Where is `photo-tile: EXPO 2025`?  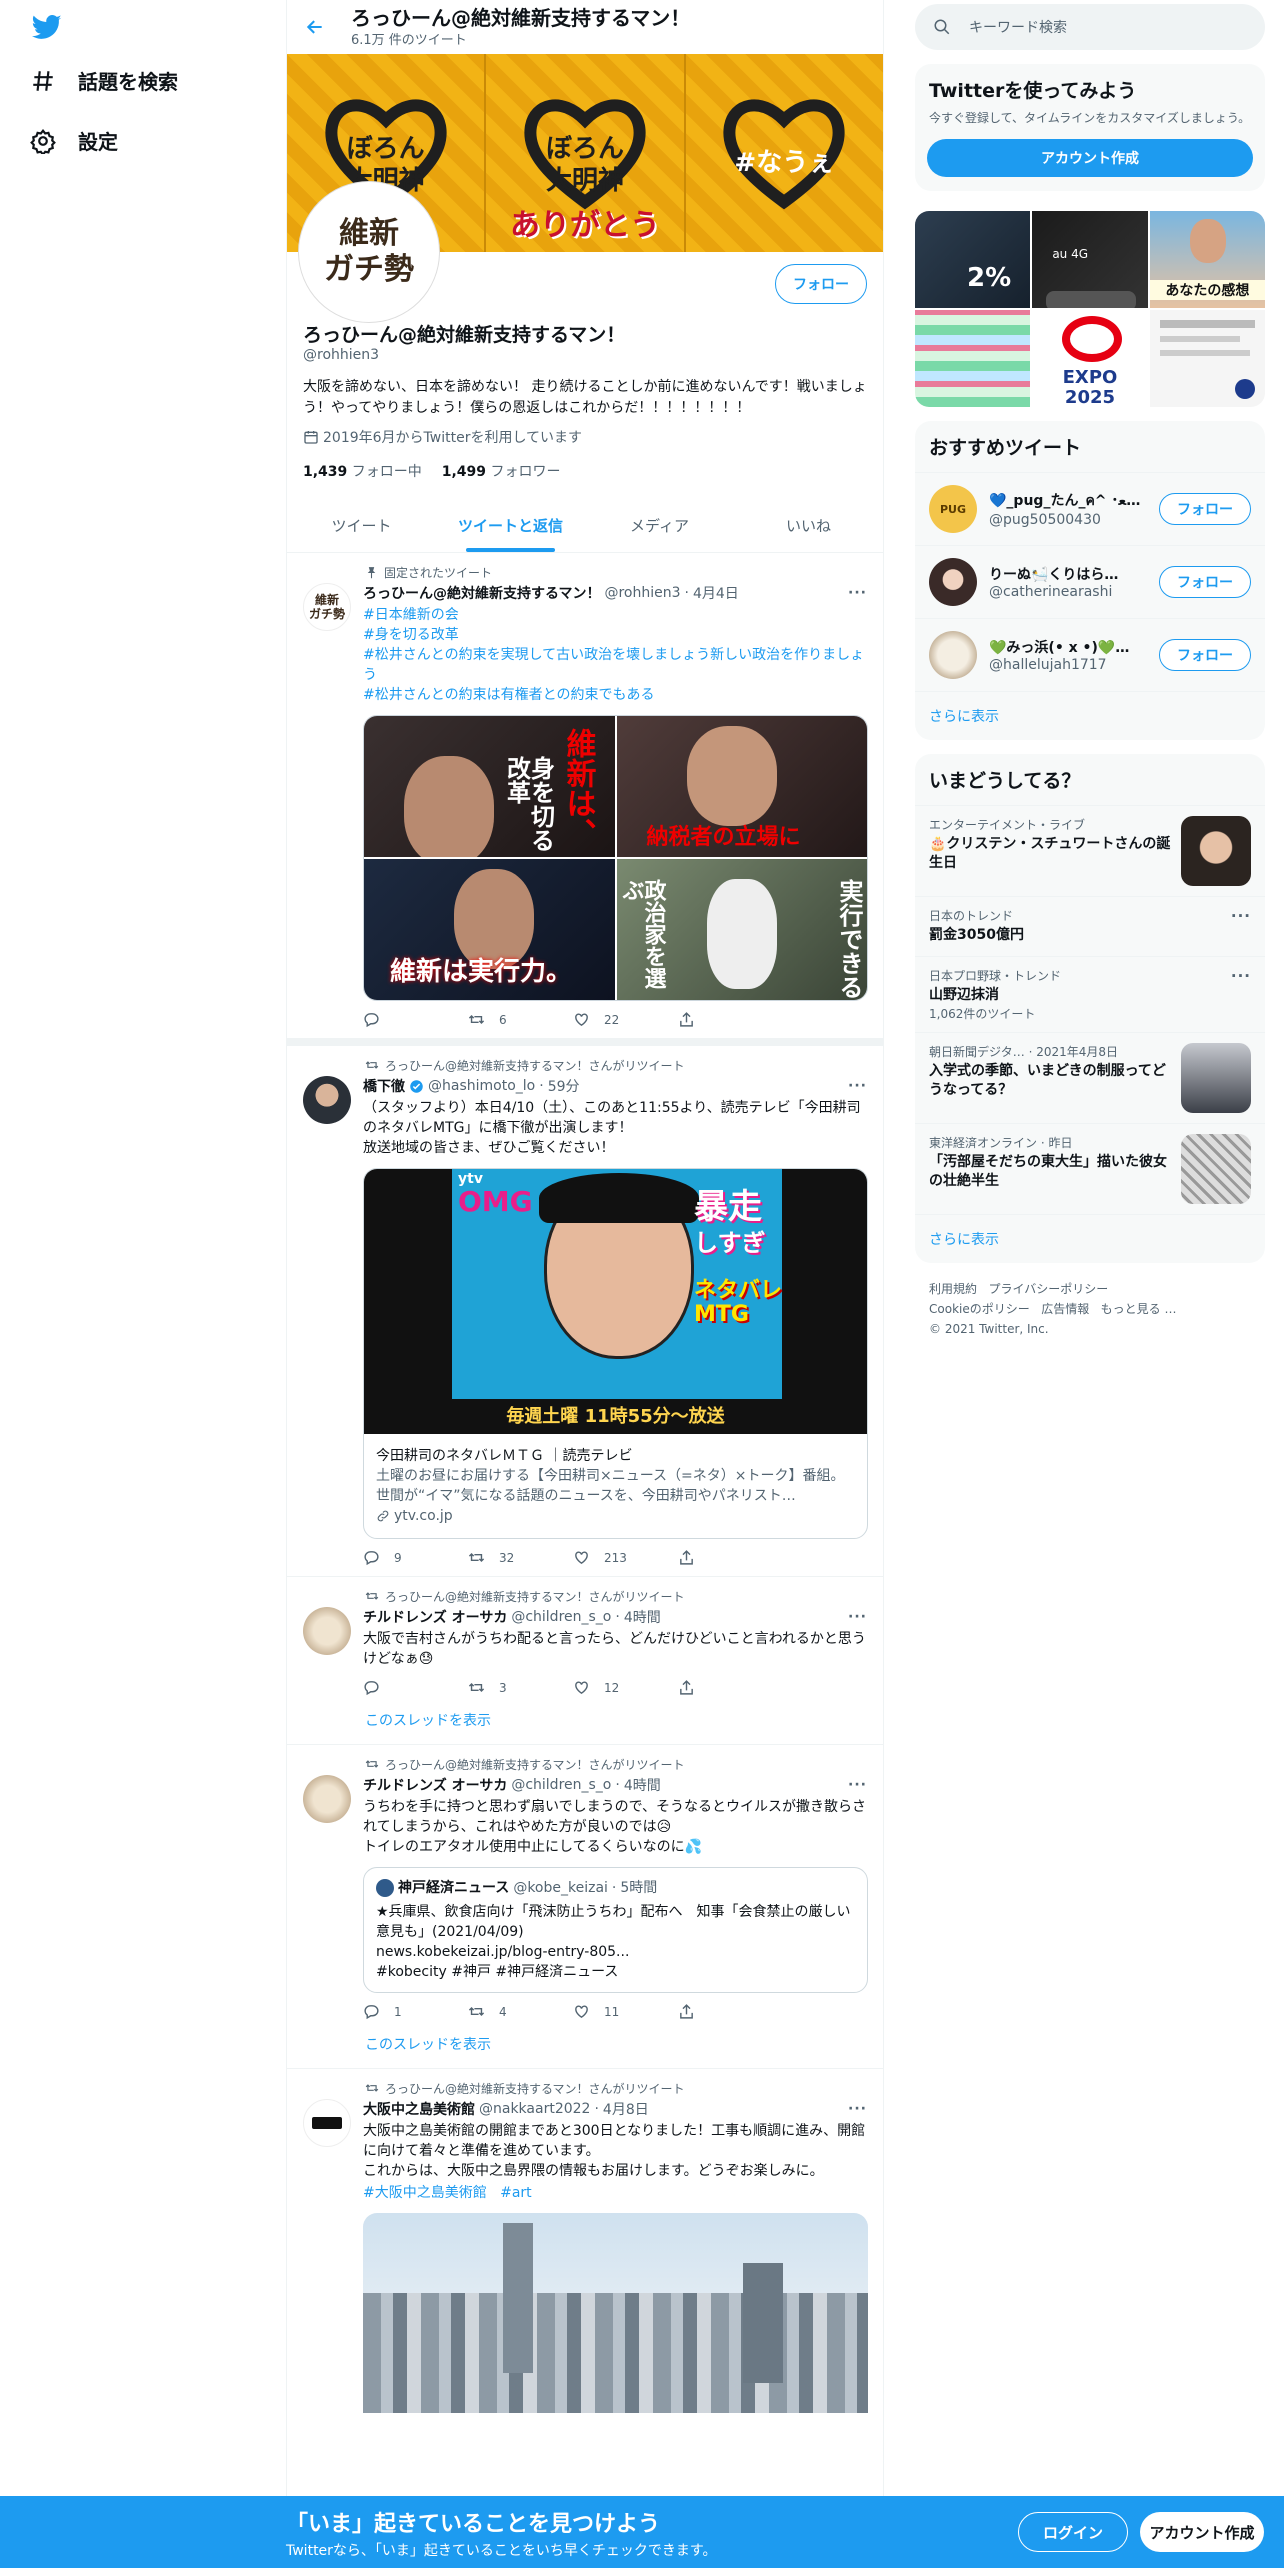 photo-tile: EXPO 2025 is located at coordinates (1090, 358).